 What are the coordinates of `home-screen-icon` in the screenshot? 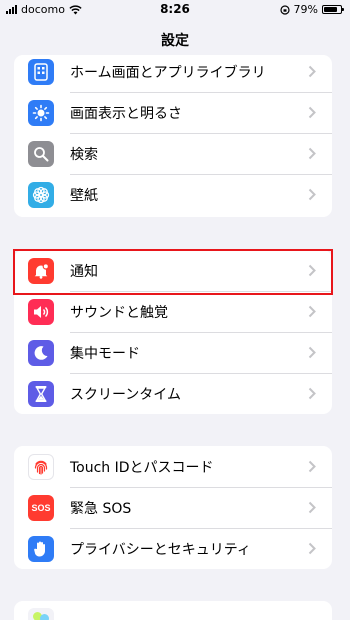 It's located at (41, 71).